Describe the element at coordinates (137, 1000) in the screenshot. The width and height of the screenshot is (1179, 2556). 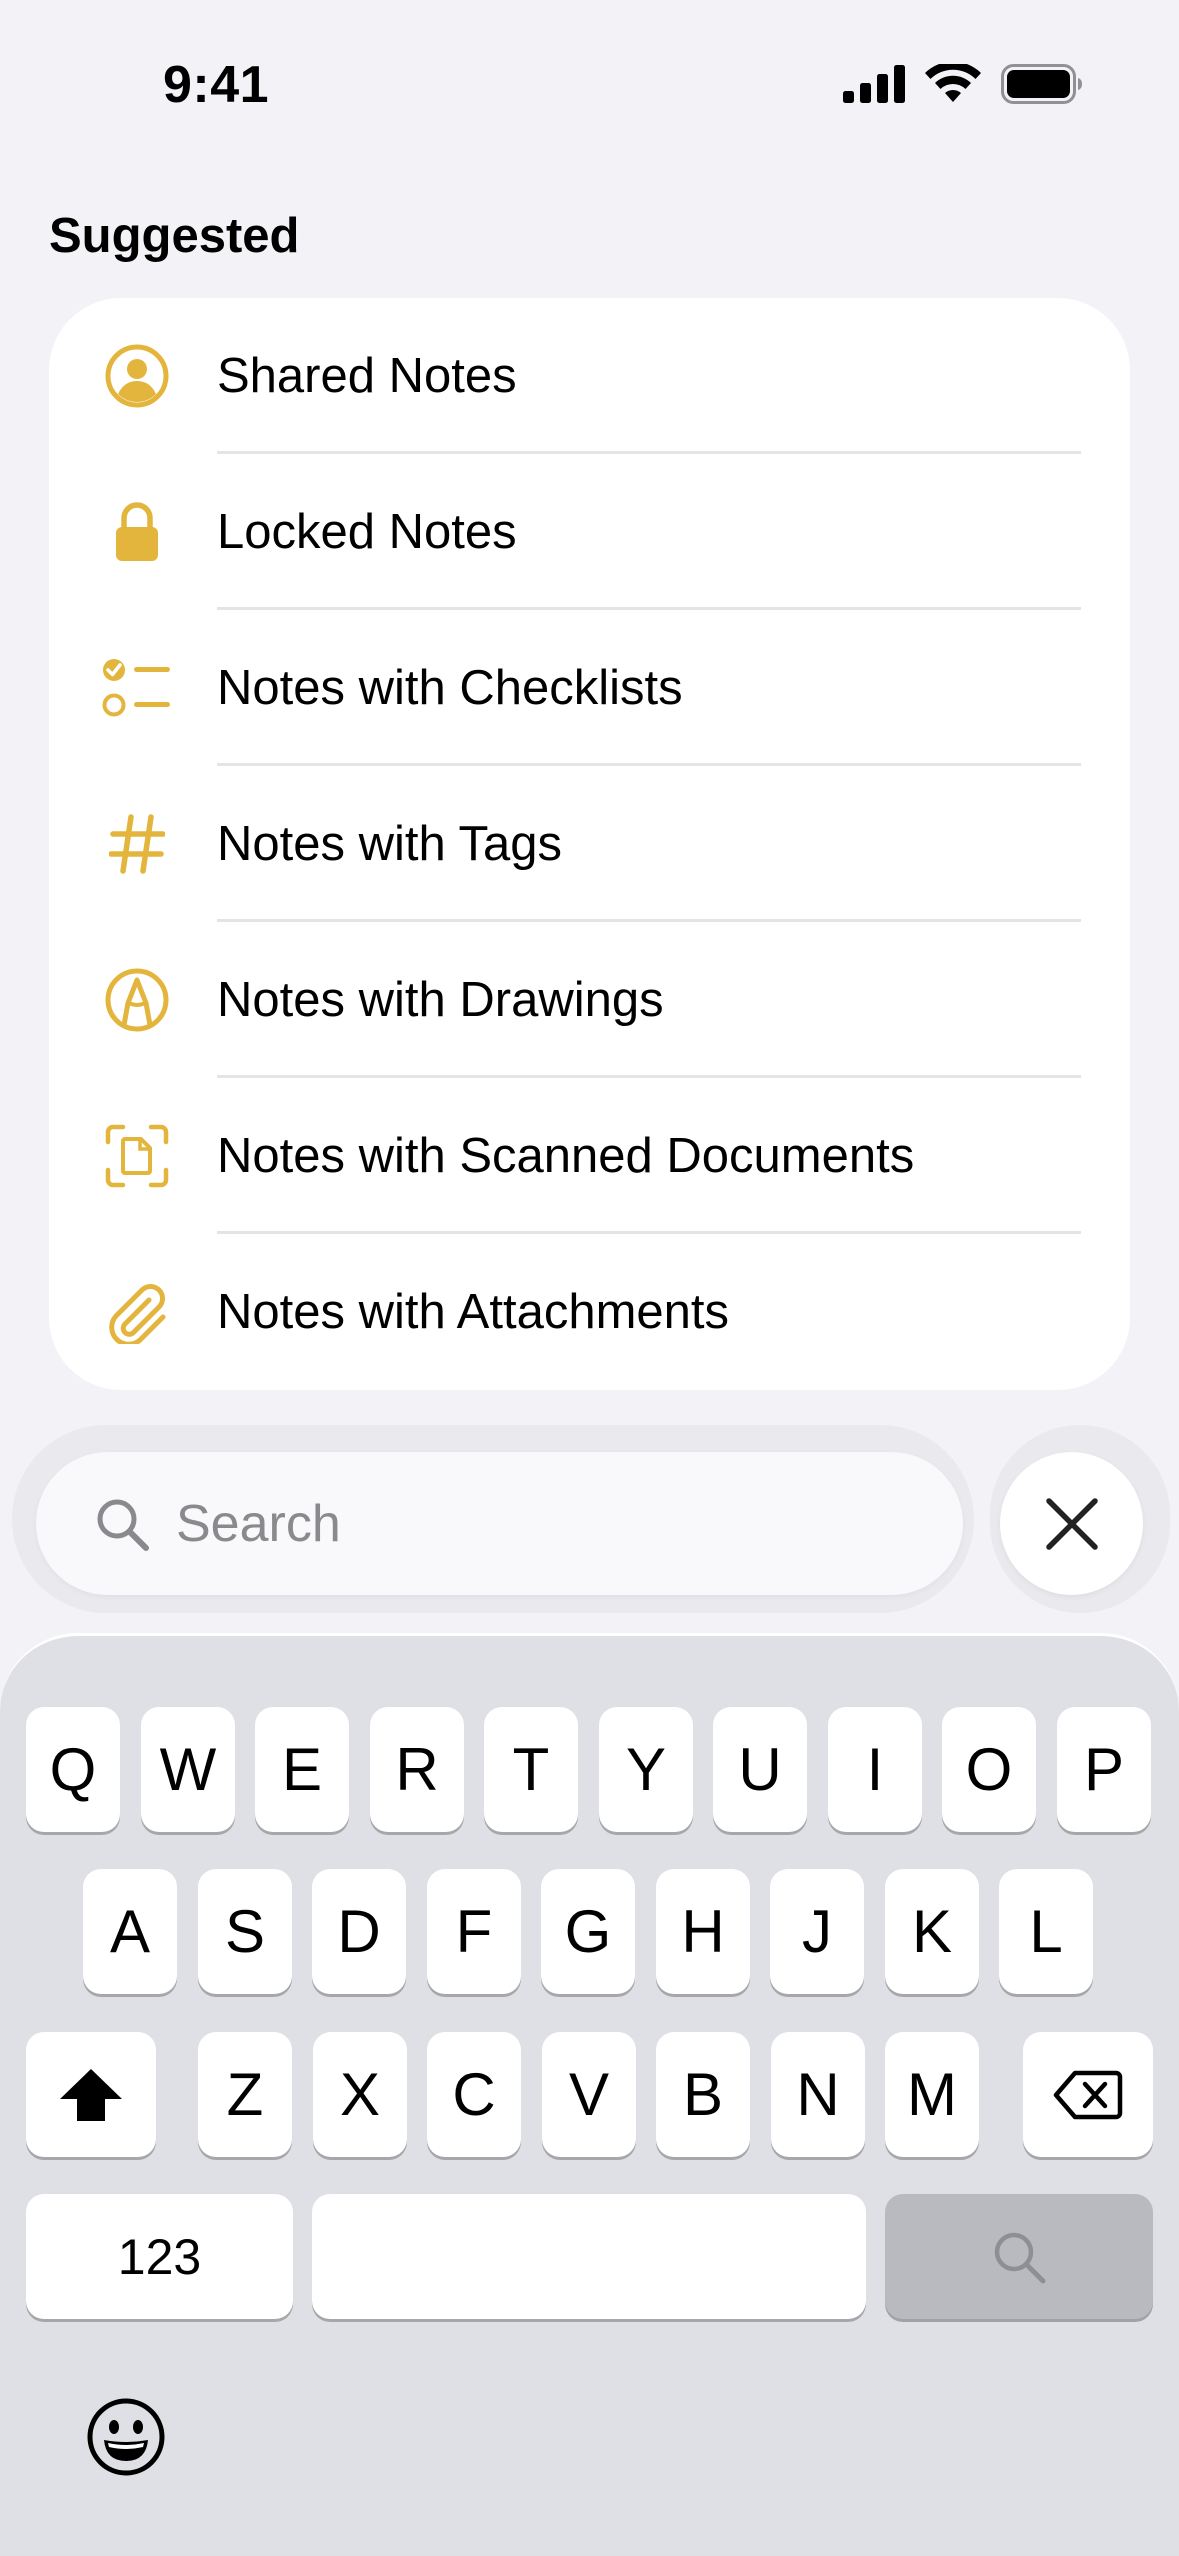
I see `pen-circle-icon` at that location.